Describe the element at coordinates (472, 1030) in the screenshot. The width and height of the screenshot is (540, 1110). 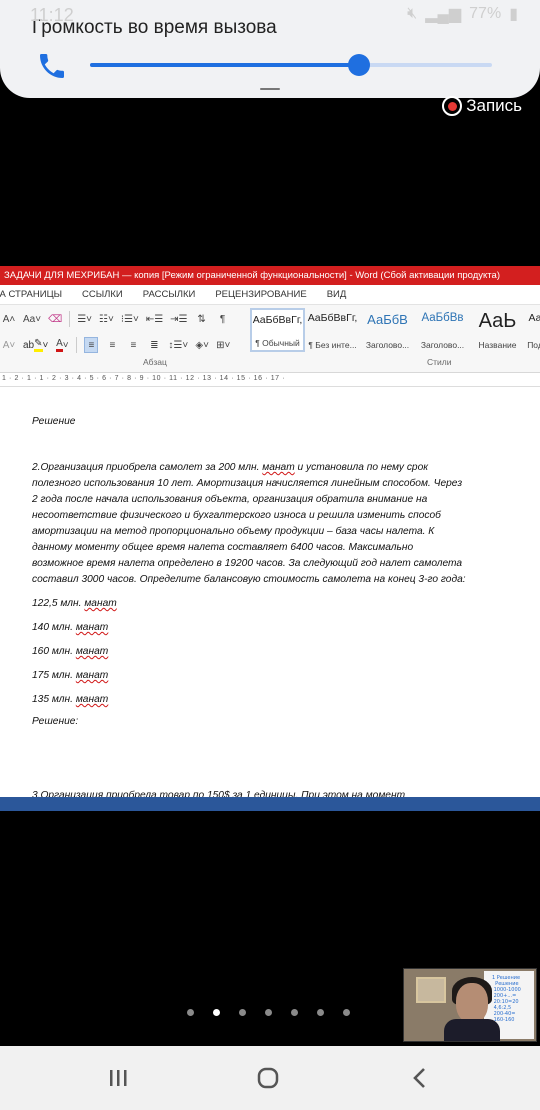
I see `person-body` at that location.